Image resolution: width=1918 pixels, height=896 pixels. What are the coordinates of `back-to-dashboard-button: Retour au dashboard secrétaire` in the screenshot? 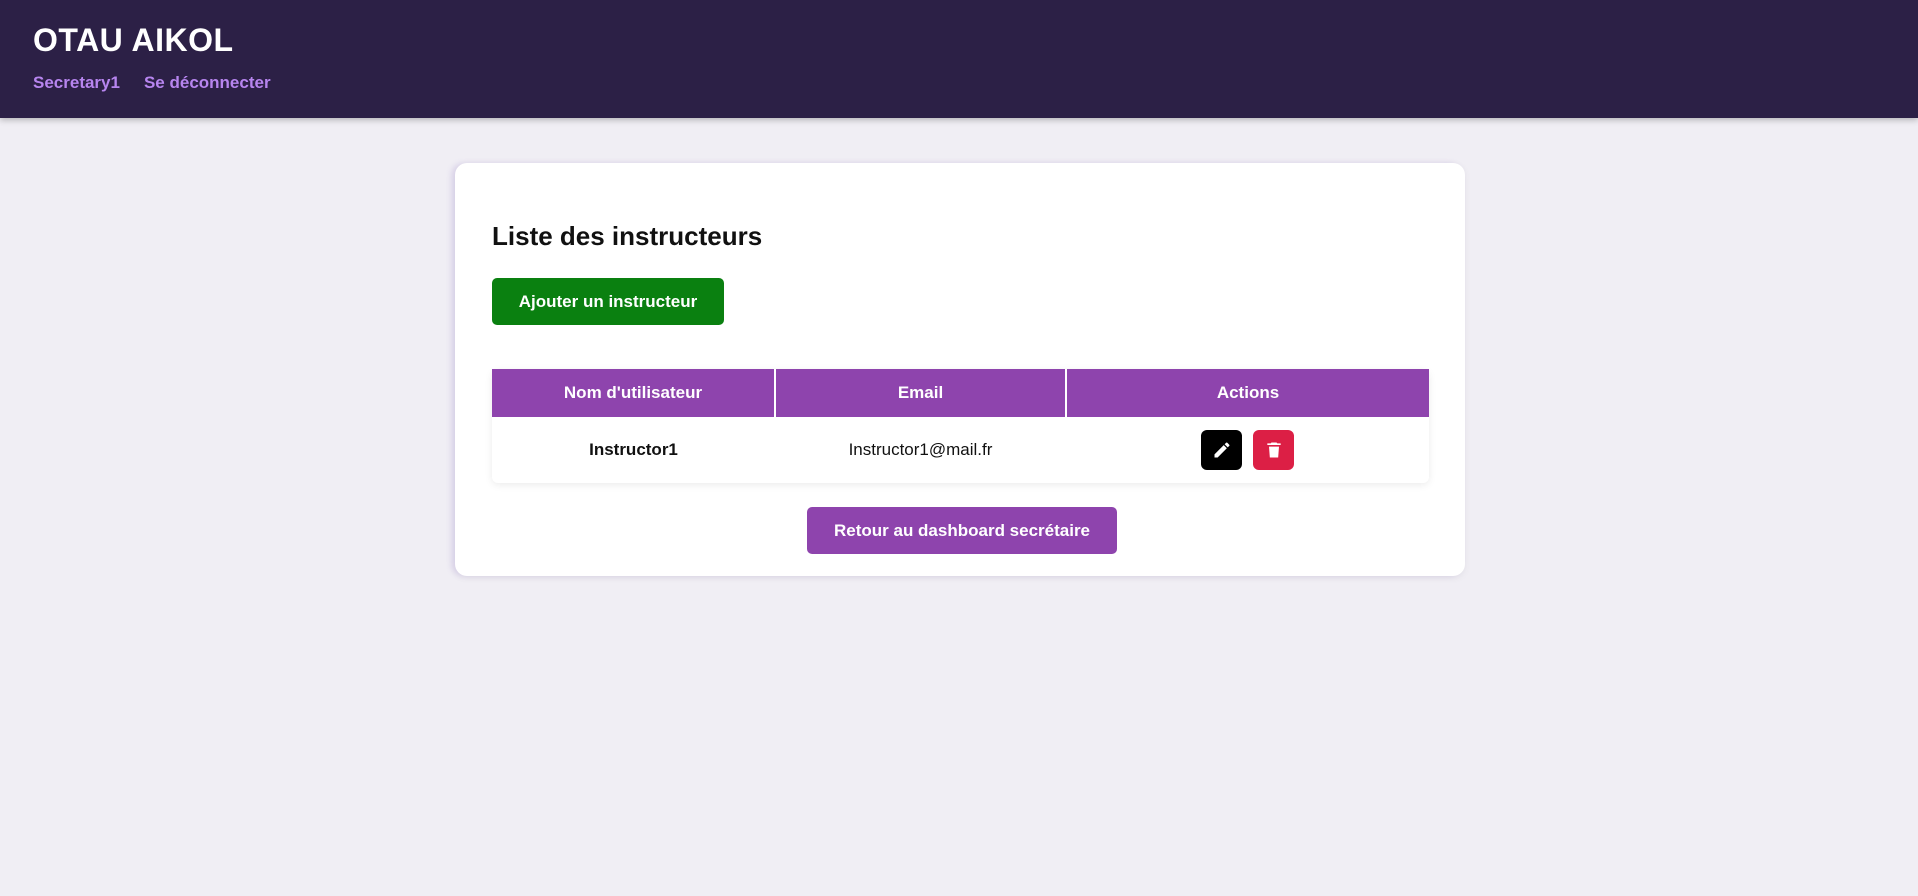 It's located at (962, 530).